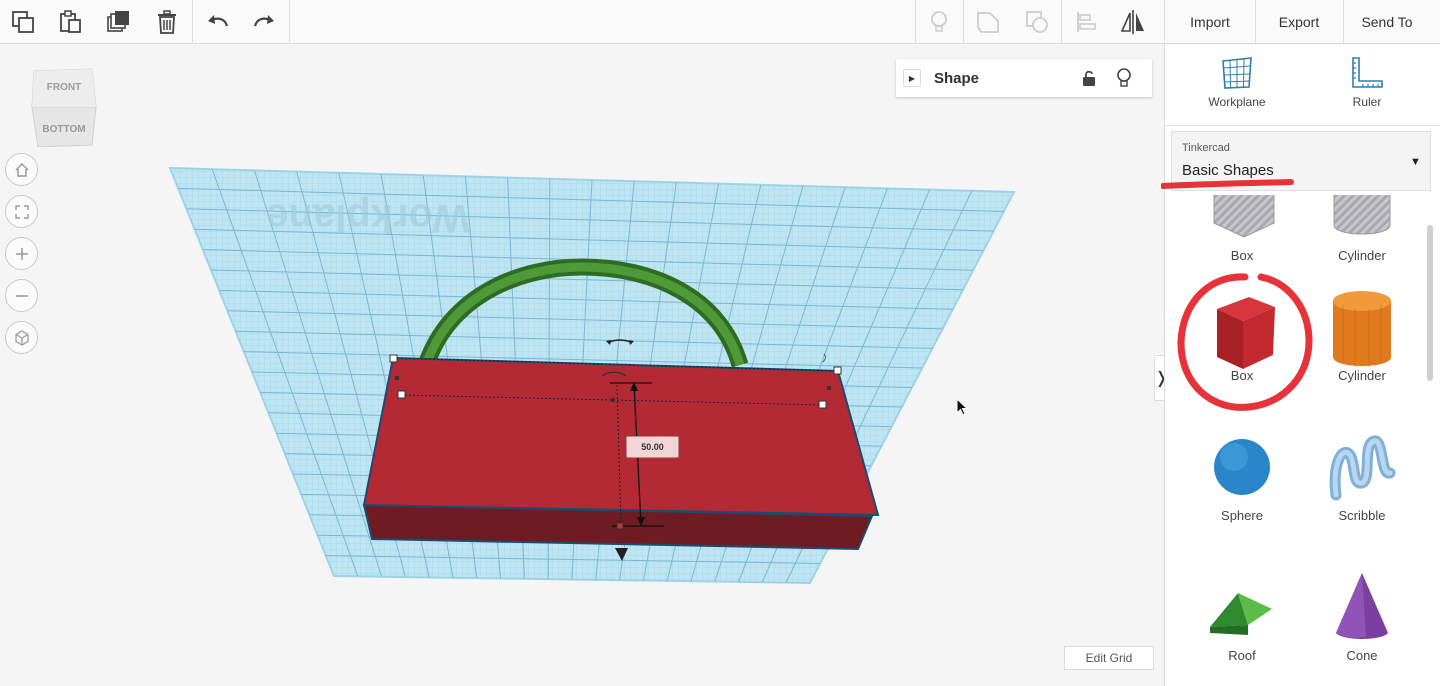 The width and height of the screenshot is (1440, 686). I want to click on box-top-face, so click(621, 436).